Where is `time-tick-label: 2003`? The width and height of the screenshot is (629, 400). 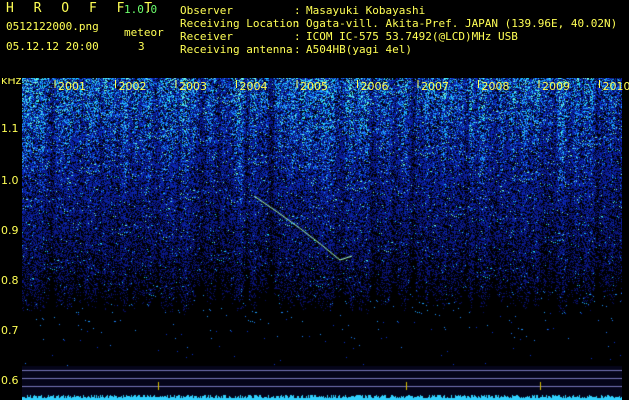
time-tick-label: 2003 is located at coordinates (193, 86).